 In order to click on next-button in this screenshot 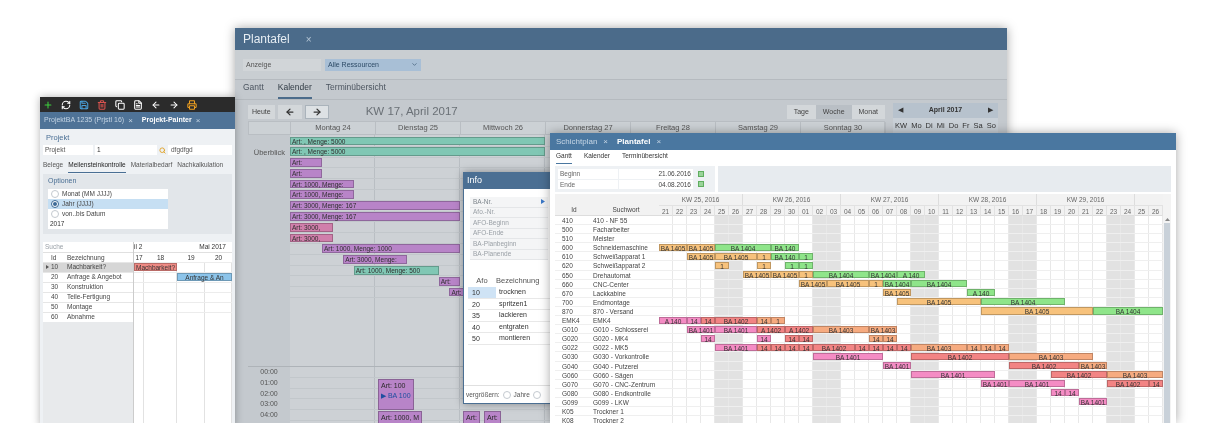, I will do `click(316, 112)`.